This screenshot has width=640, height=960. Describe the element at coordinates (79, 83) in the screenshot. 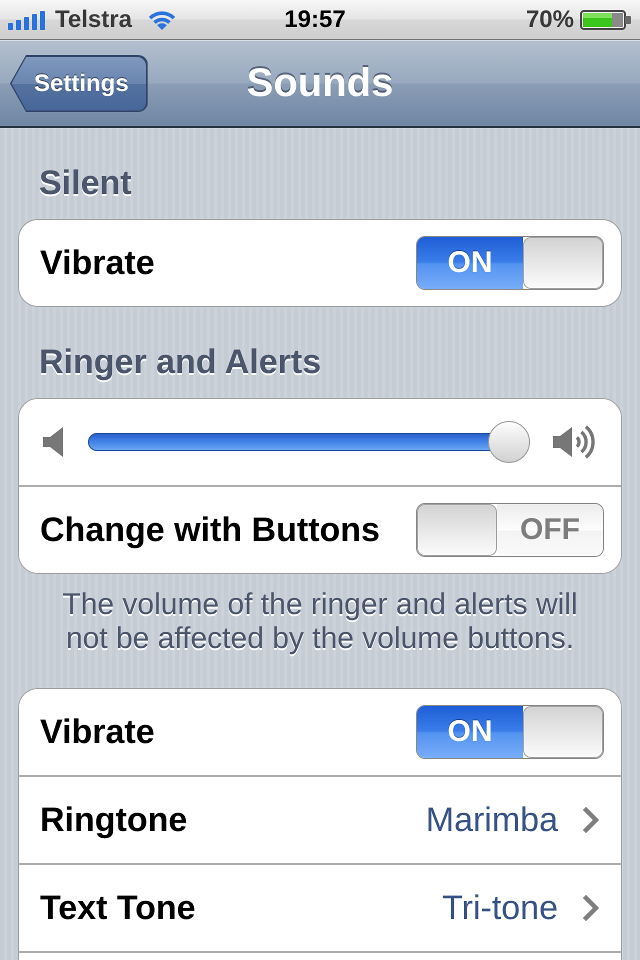

I see `back-button: Settings` at that location.